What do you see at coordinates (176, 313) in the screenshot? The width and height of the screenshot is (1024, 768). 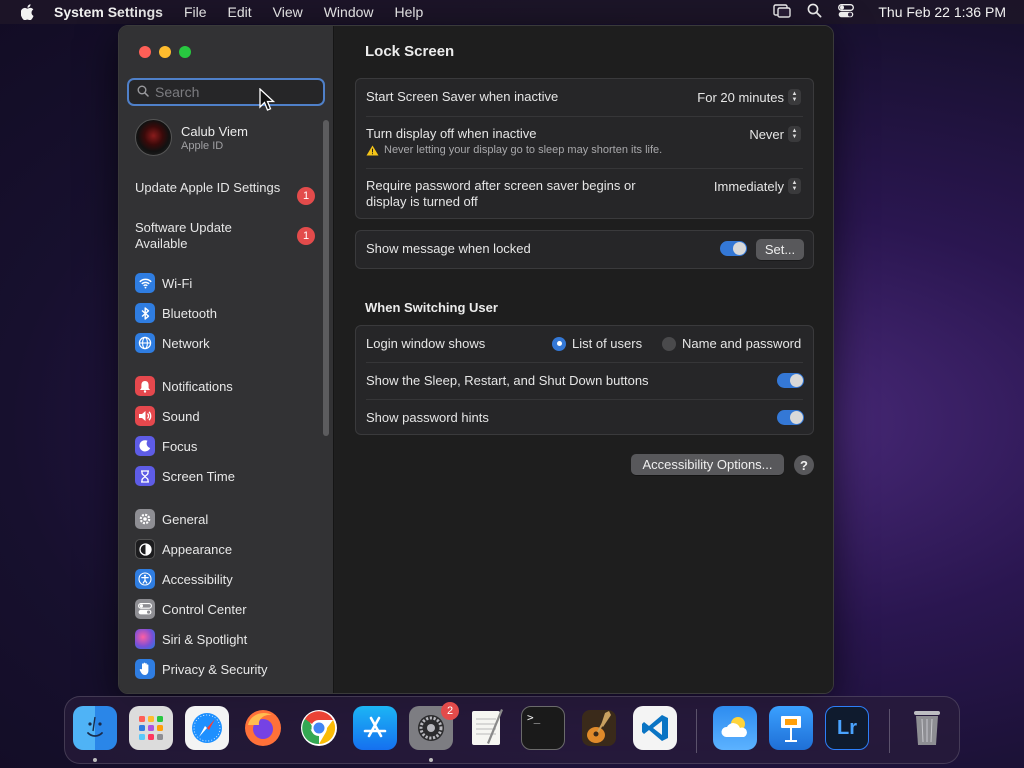 I see `sidebar-item-bluetooth: Bluetooth` at bounding box center [176, 313].